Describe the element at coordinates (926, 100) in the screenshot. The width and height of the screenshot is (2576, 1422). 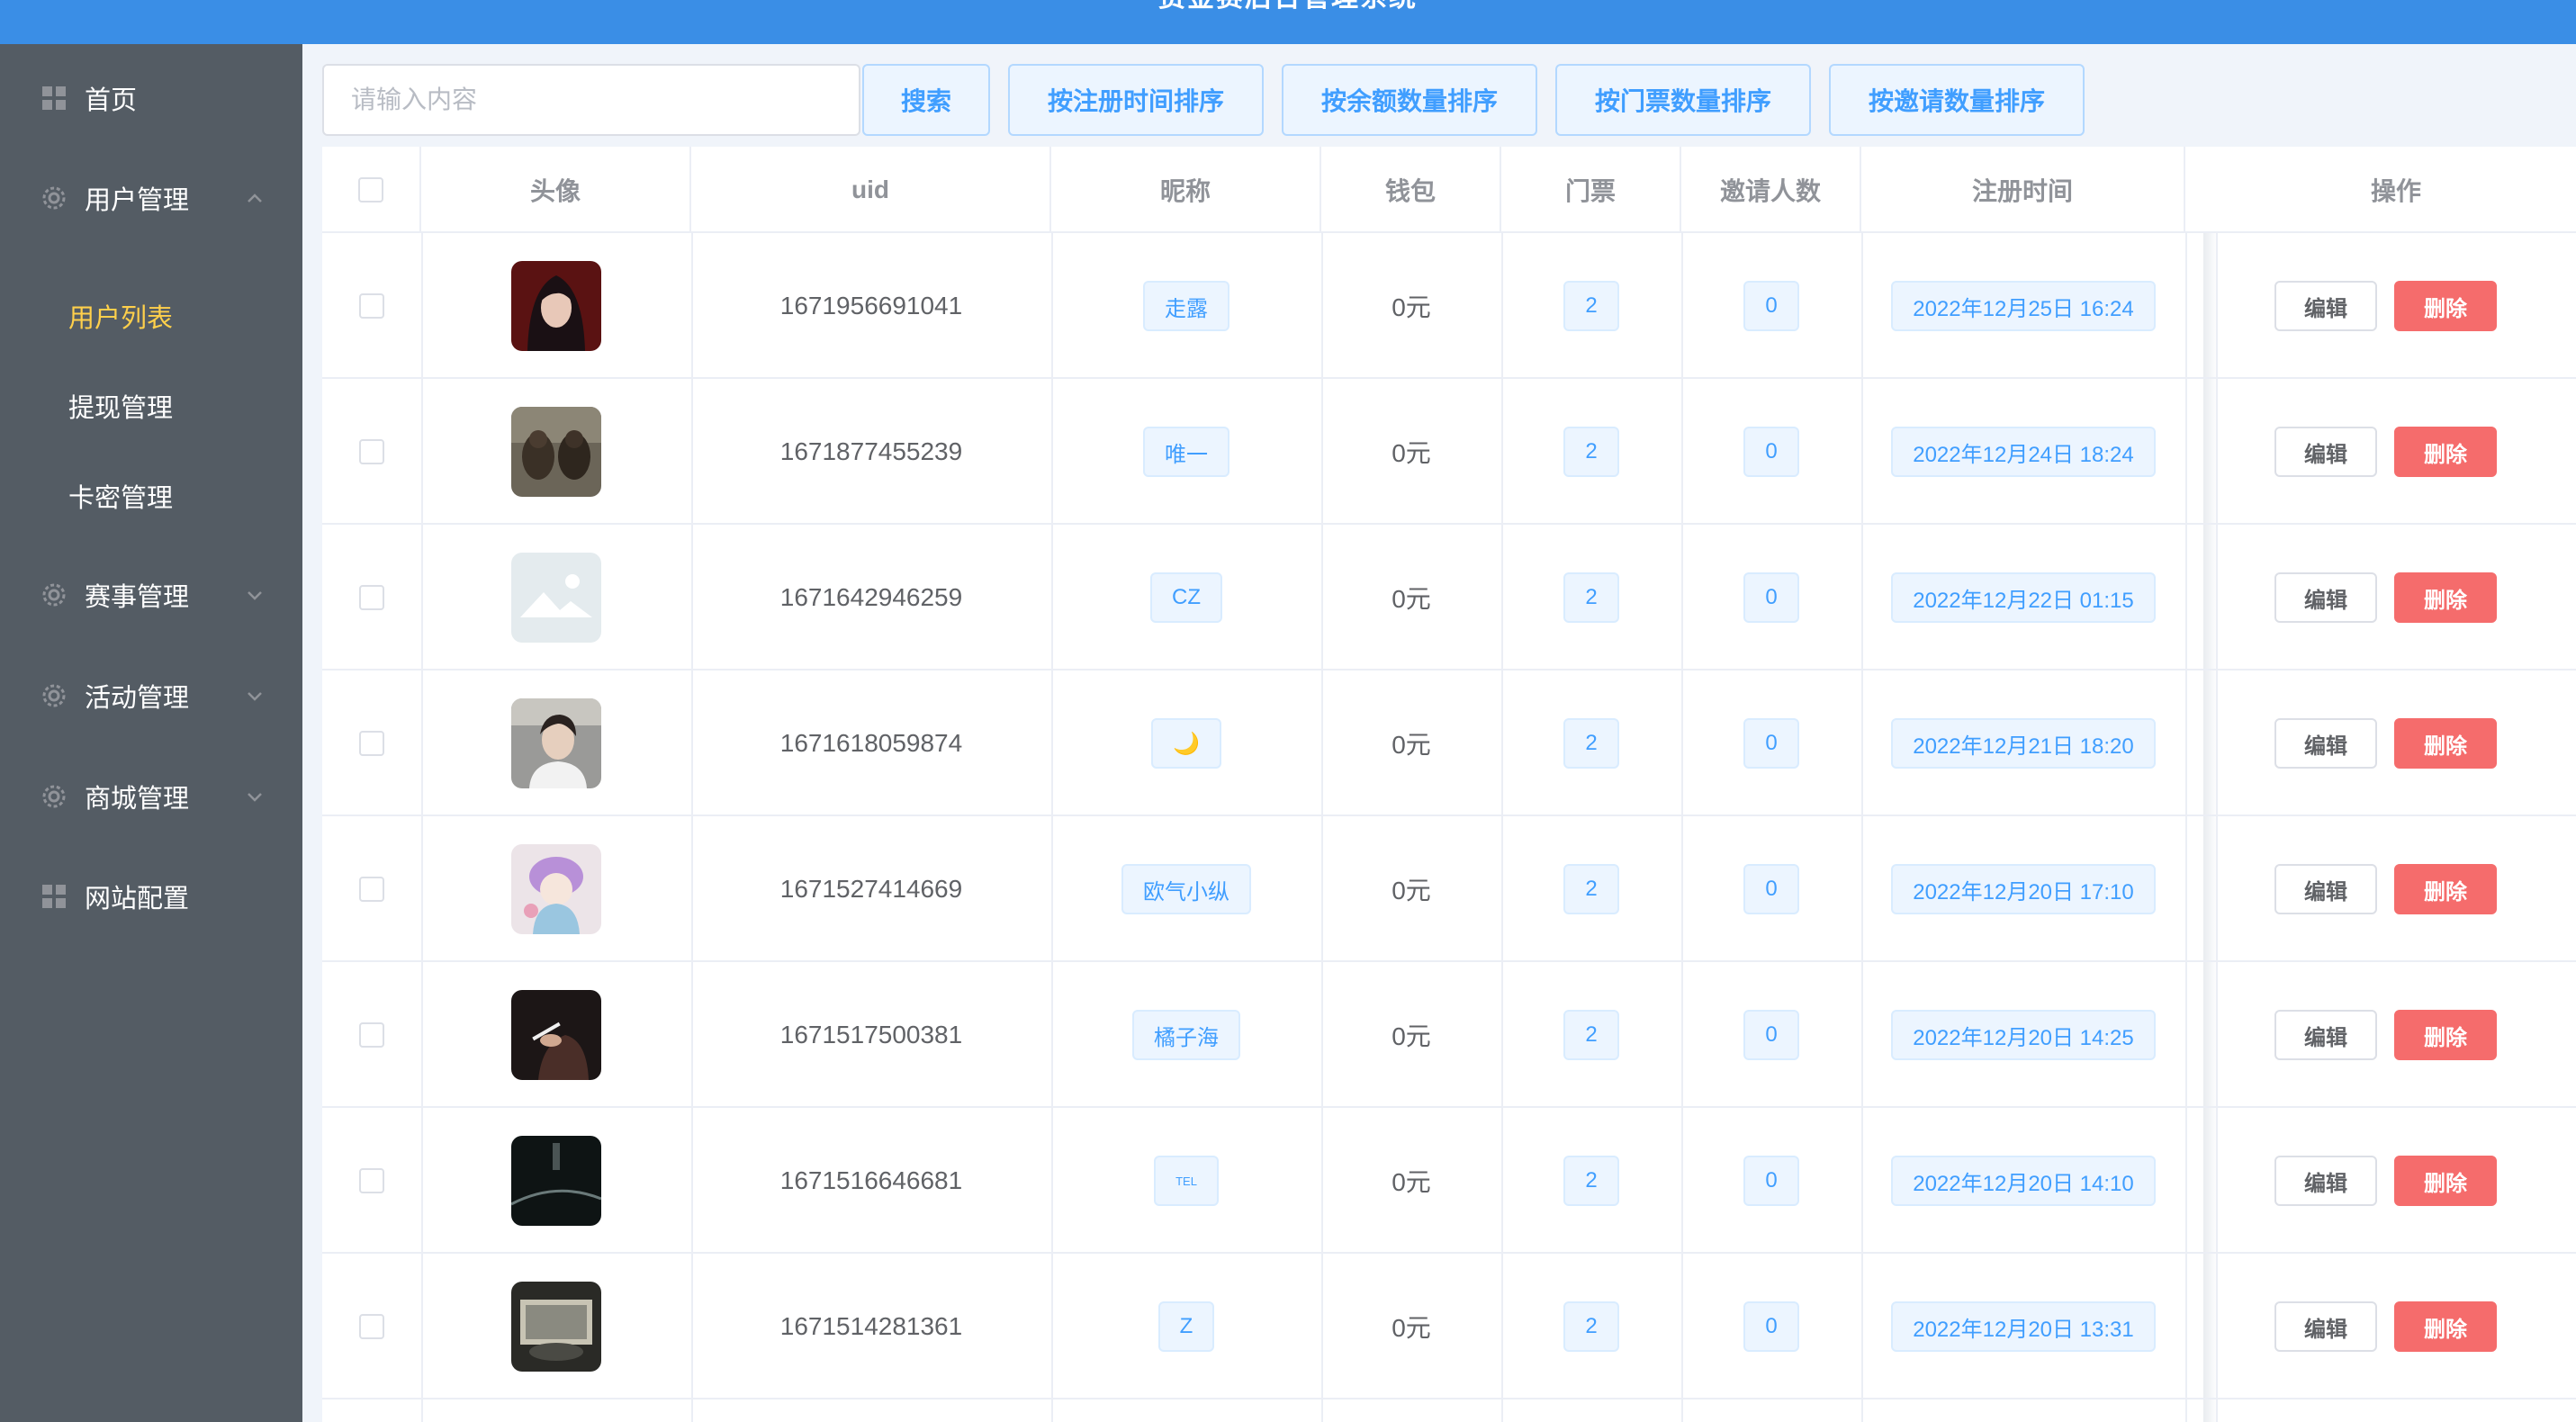
I see `search-button: 搜索` at that location.